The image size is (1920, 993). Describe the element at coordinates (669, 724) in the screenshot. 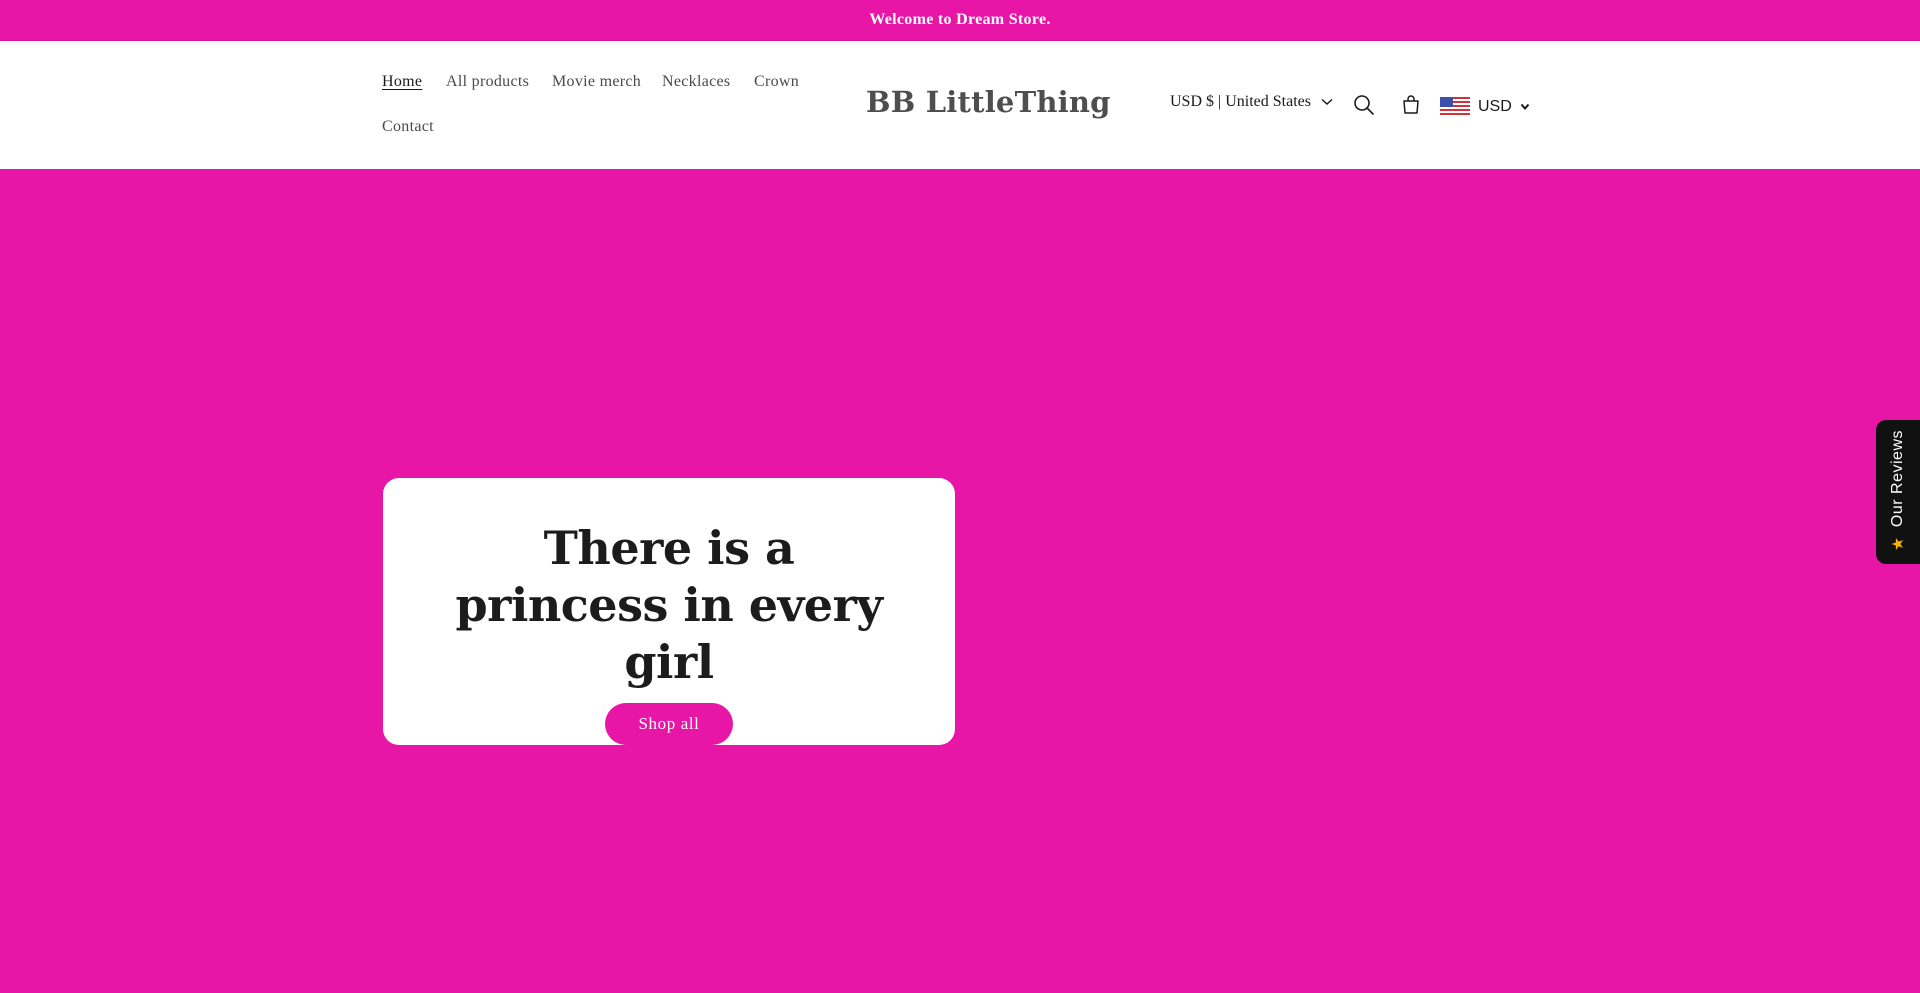

I see `shop-all-button: Shop all` at that location.